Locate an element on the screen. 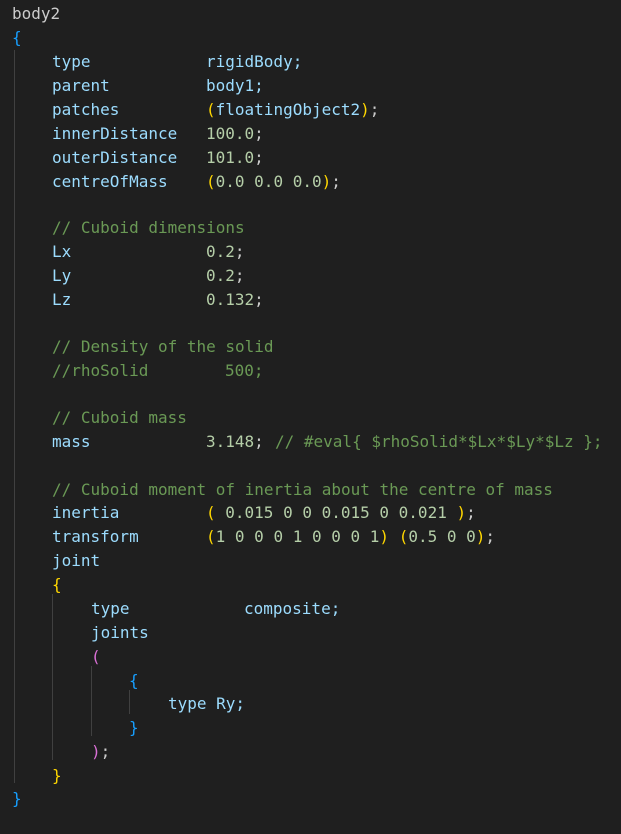 The width and height of the screenshot is (621, 834). value-centre-of-mass: 0.0 0.0 0.0 is located at coordinates (268, 181).